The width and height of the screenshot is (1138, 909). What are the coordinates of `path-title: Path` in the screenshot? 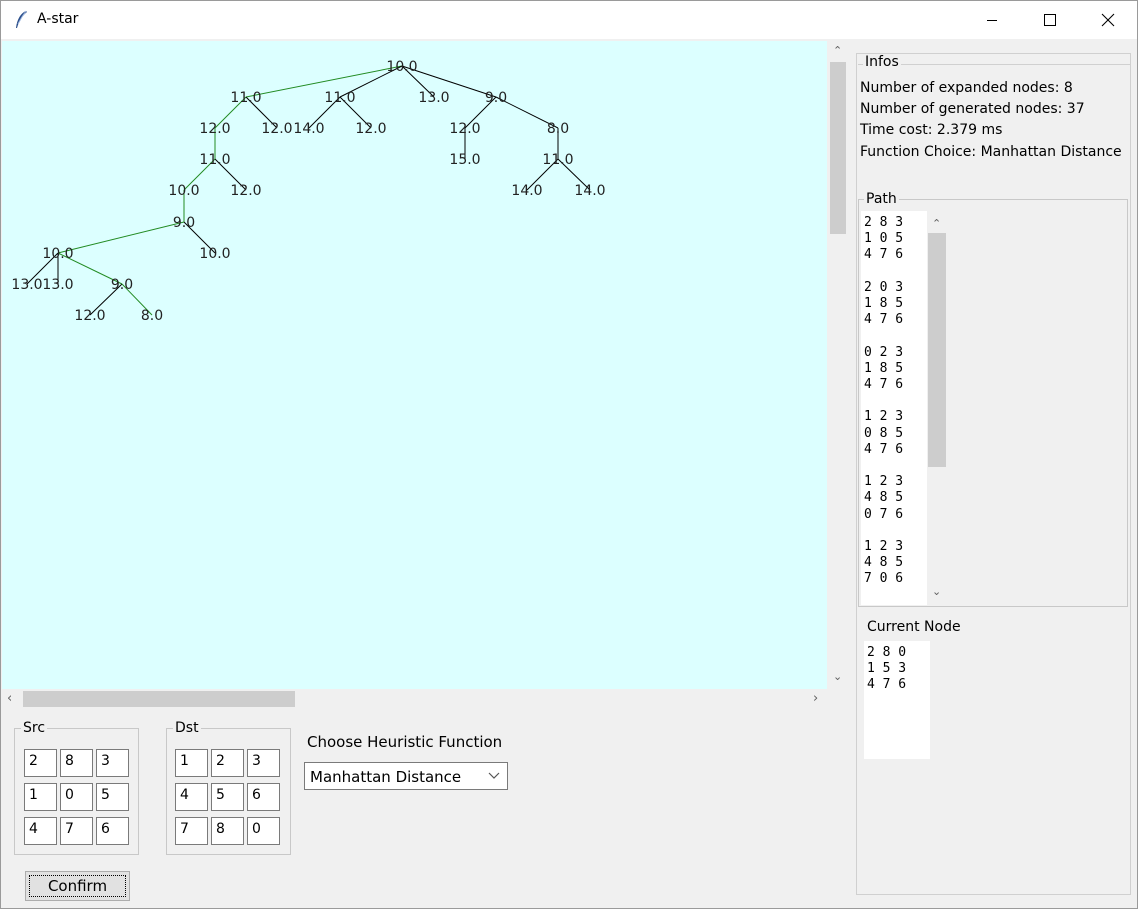 It's located at (881, 199).